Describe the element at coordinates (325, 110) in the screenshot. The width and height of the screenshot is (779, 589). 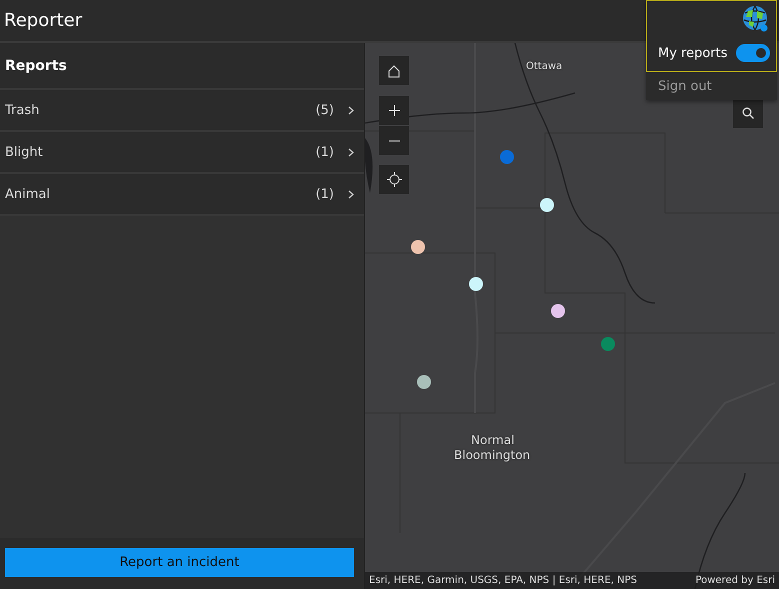
I see `category-count: (5)` at that location.